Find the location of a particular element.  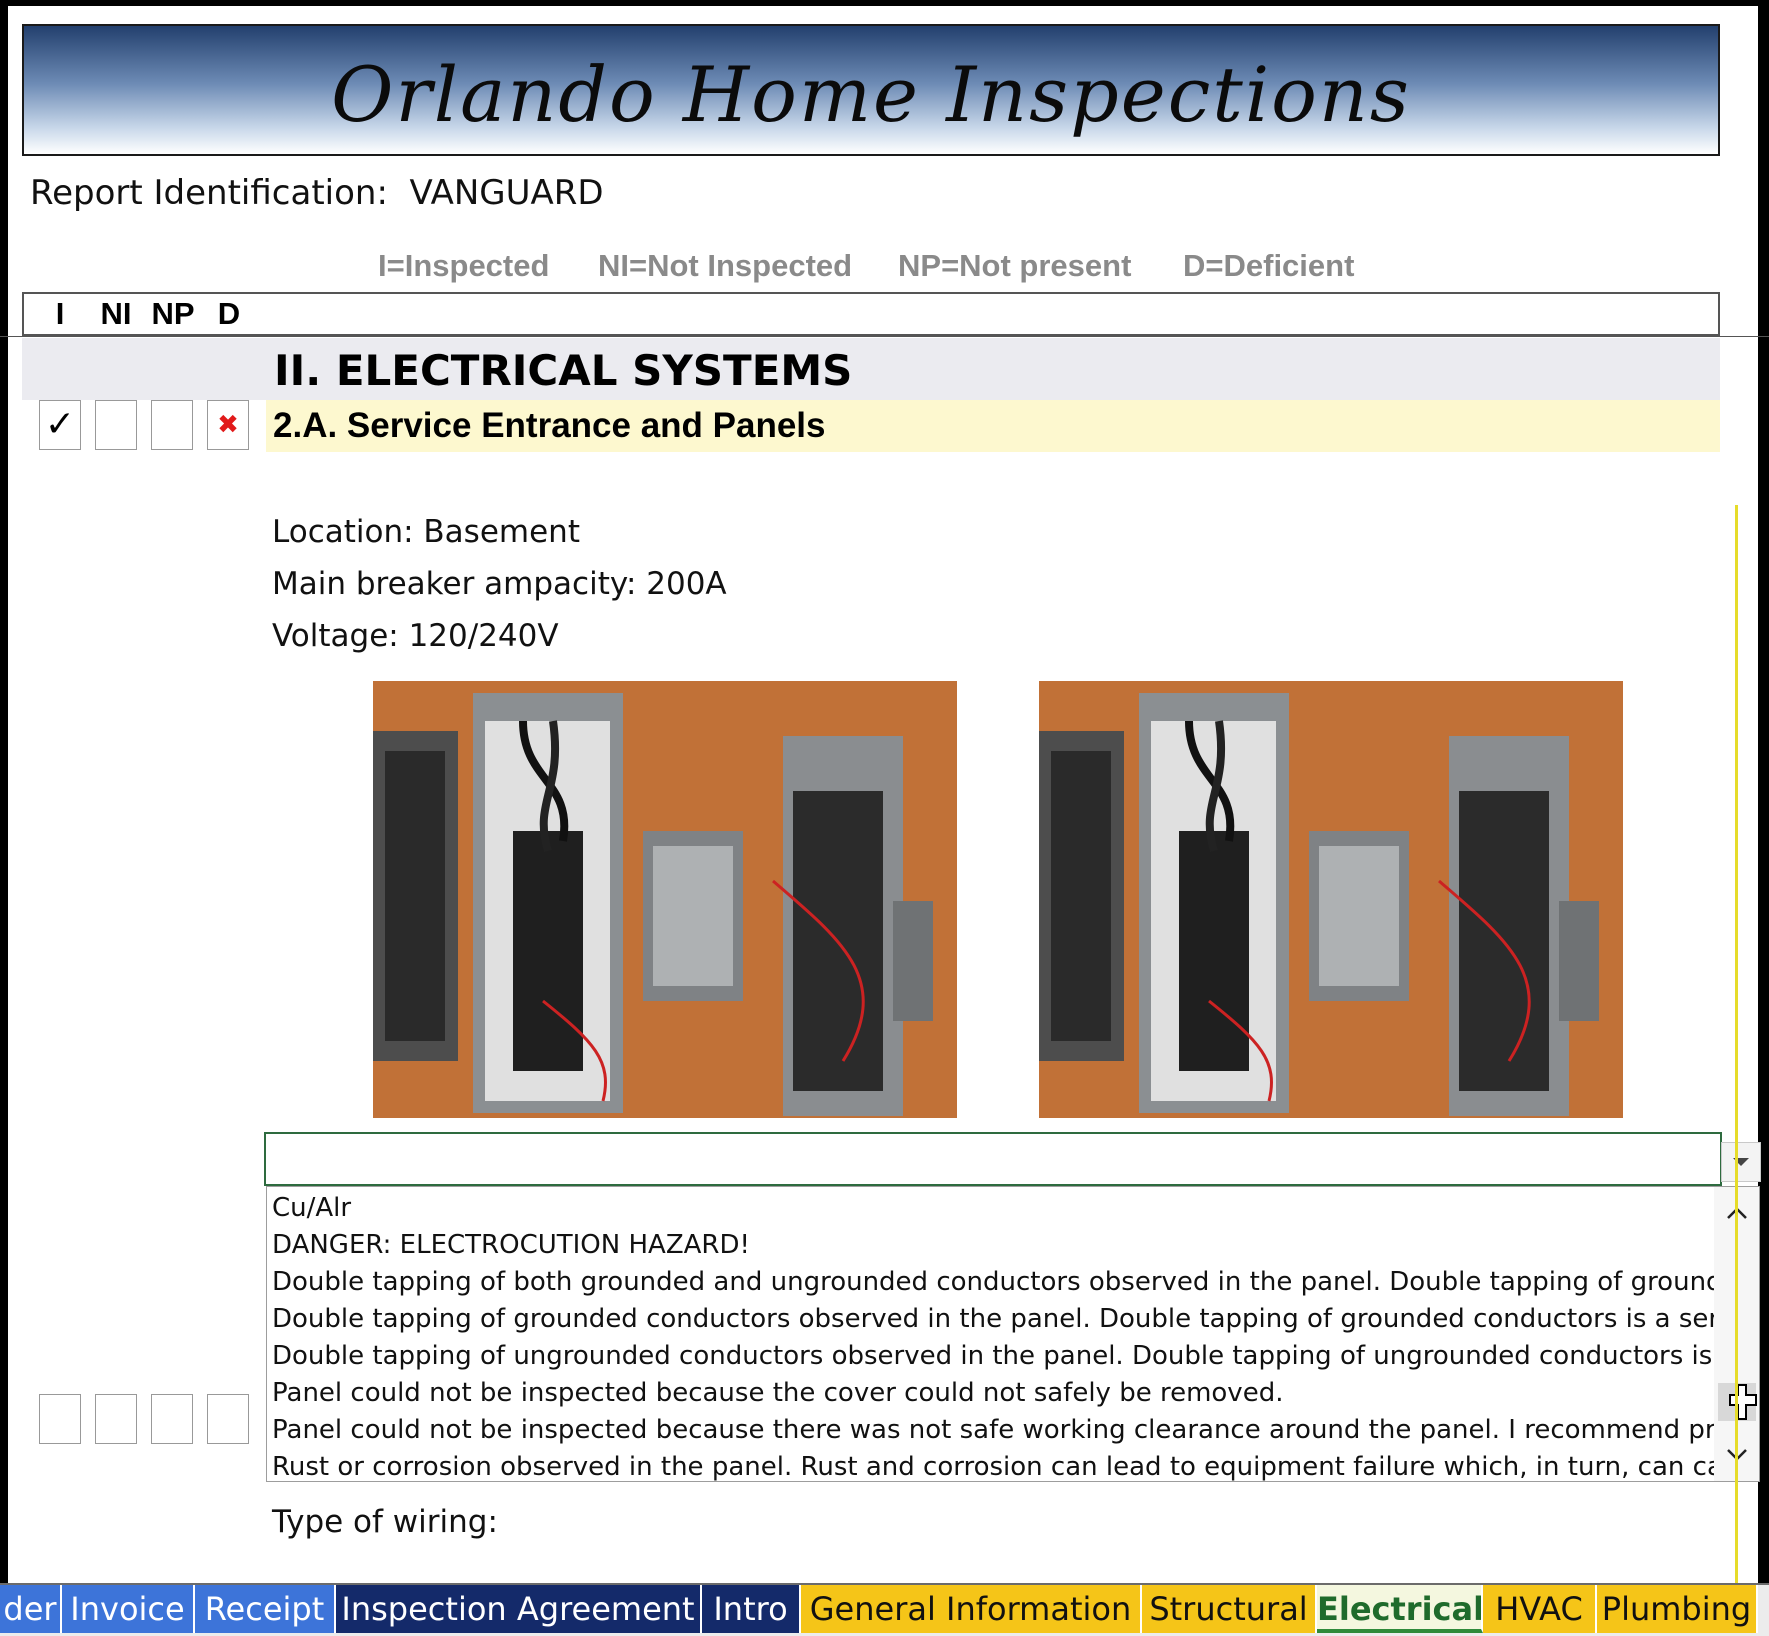

voltage-text: Voltage: 120/240V is located at coordinates (415, 636).